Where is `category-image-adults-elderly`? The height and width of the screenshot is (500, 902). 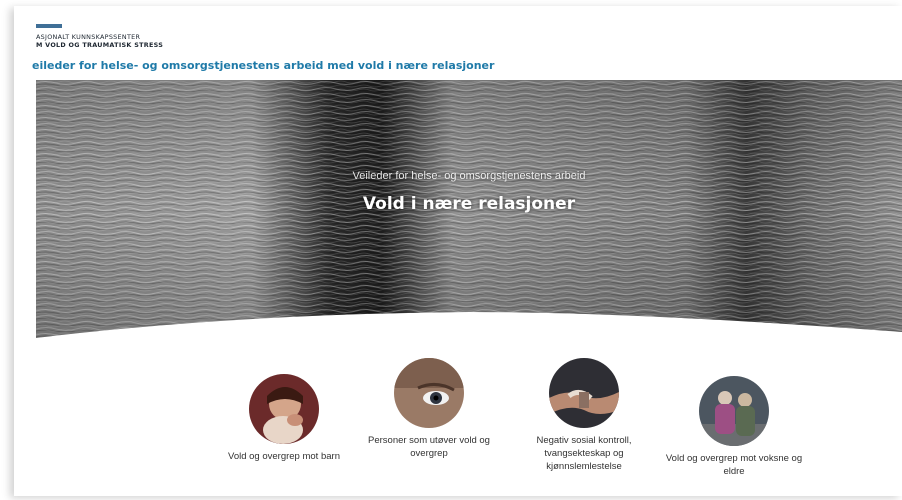 category-image-adults-elderly is located at coordinates (734, 411).